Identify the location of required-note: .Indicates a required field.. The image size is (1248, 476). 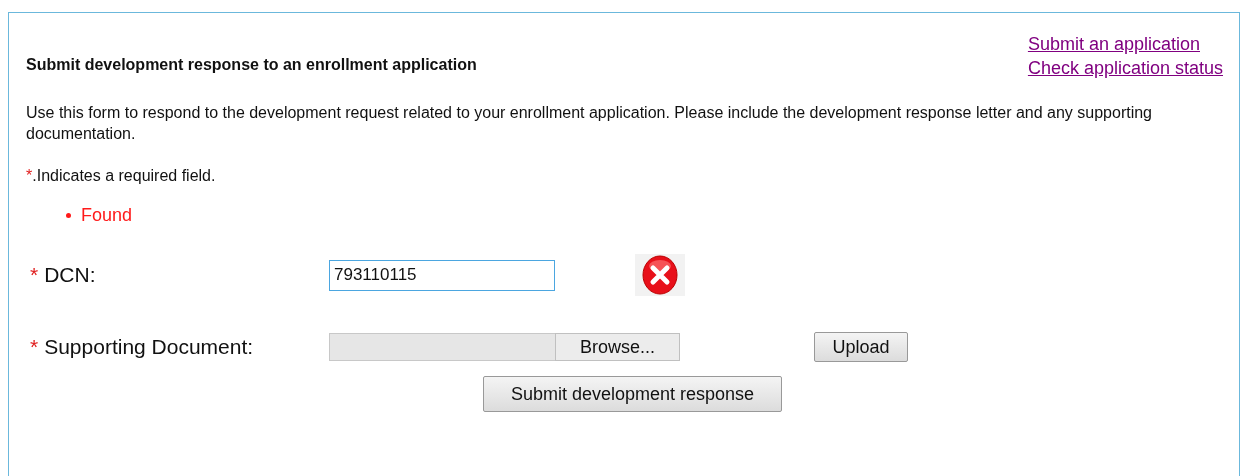
(124, 176).